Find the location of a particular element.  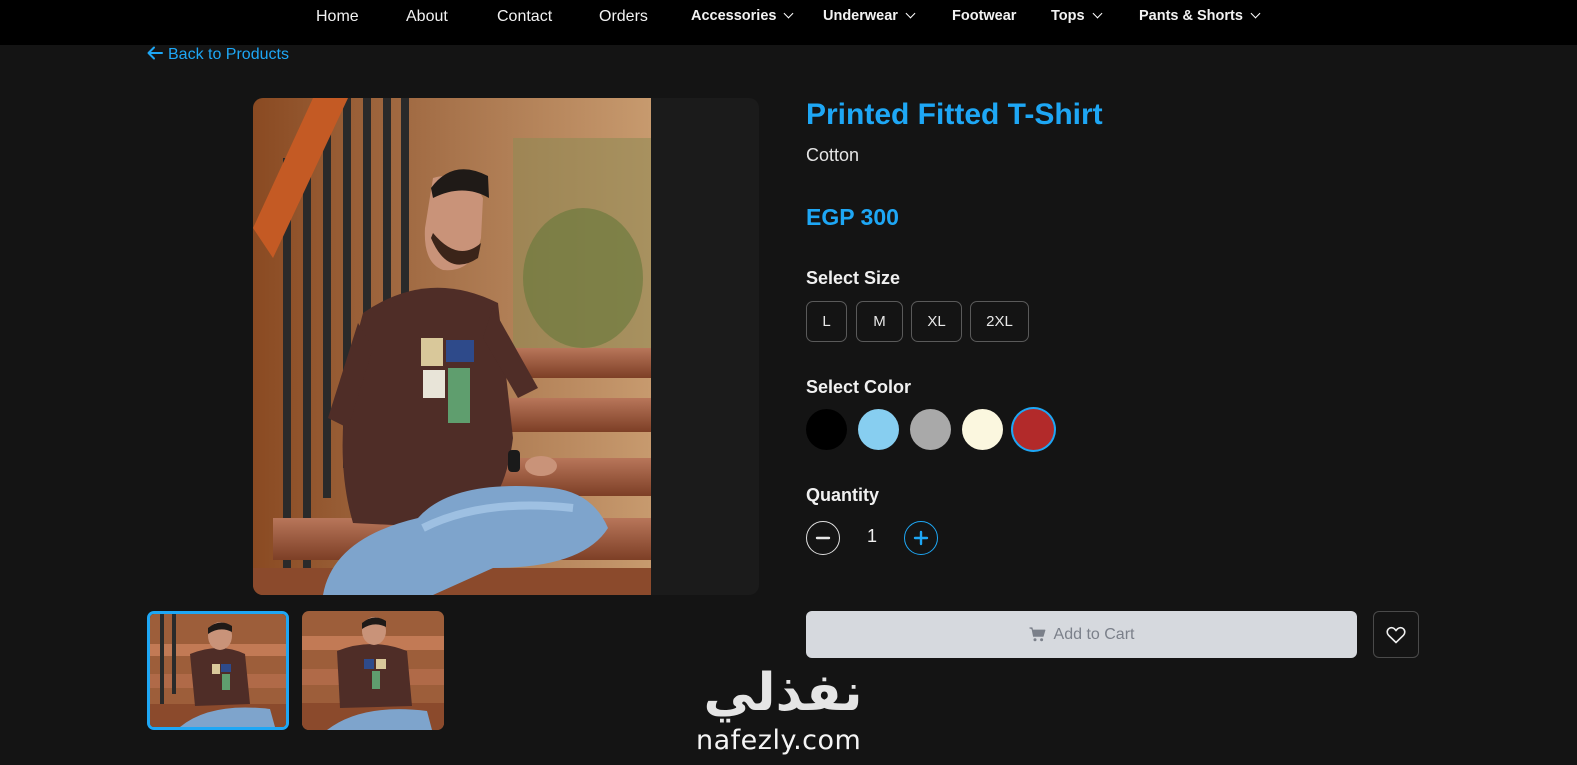

plus-icon is located at coordinates (921, 538).